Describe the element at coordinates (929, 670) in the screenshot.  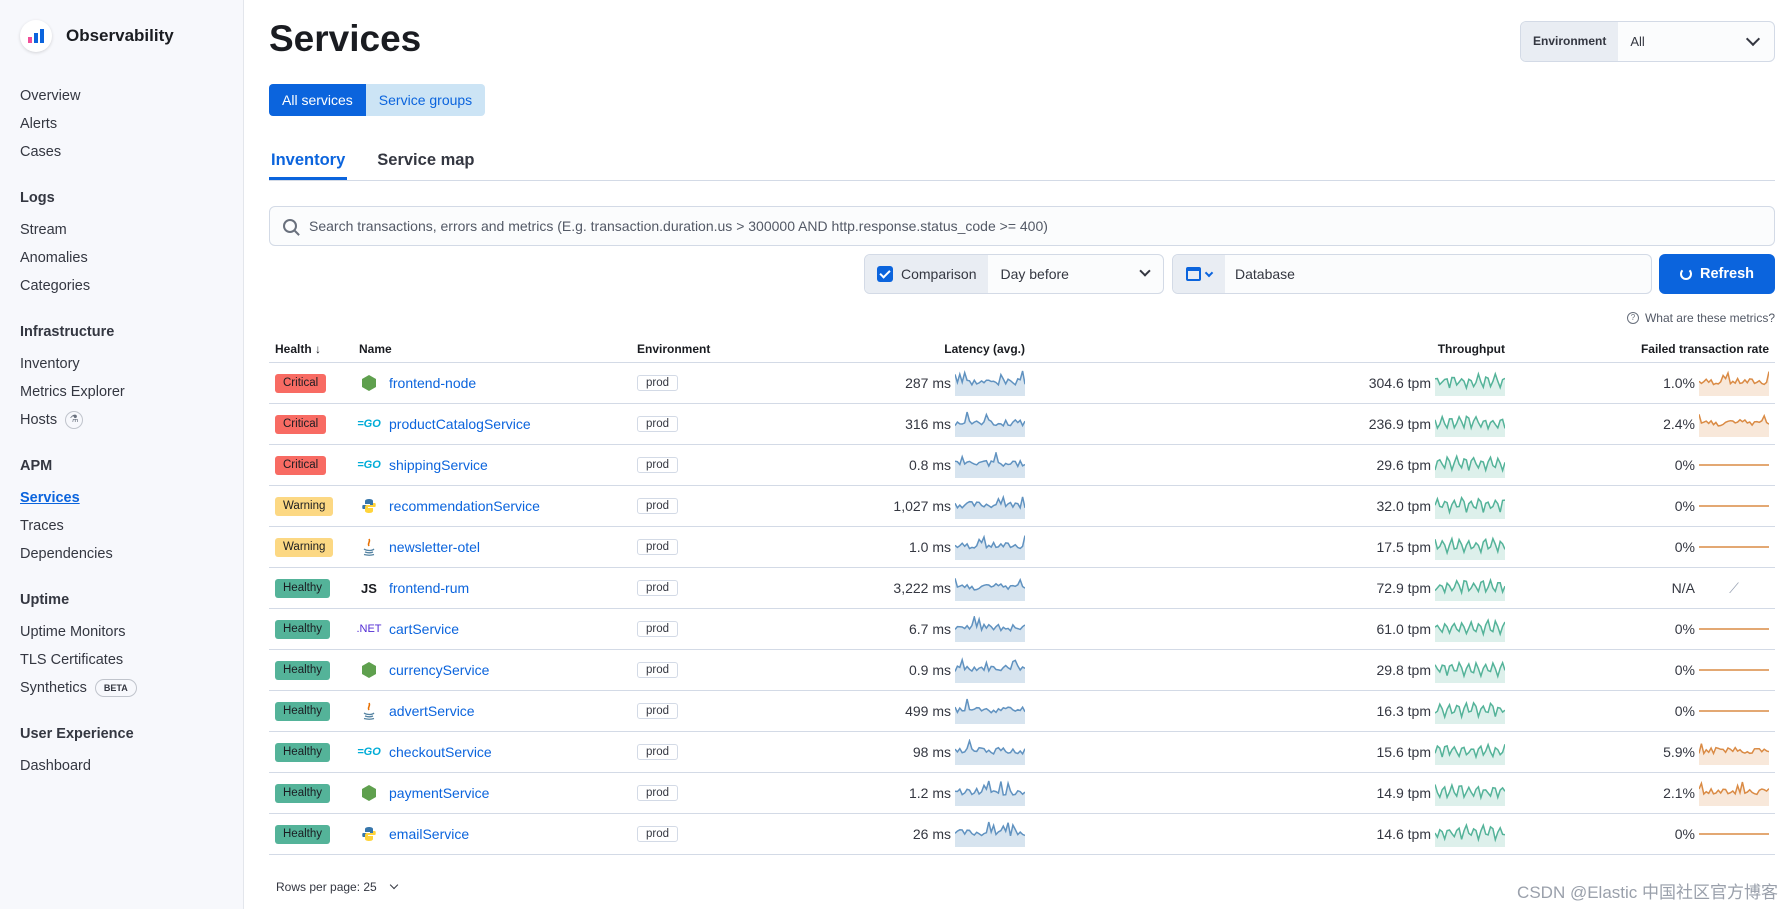
I see `latency-value: 0.9 ms` at that location.